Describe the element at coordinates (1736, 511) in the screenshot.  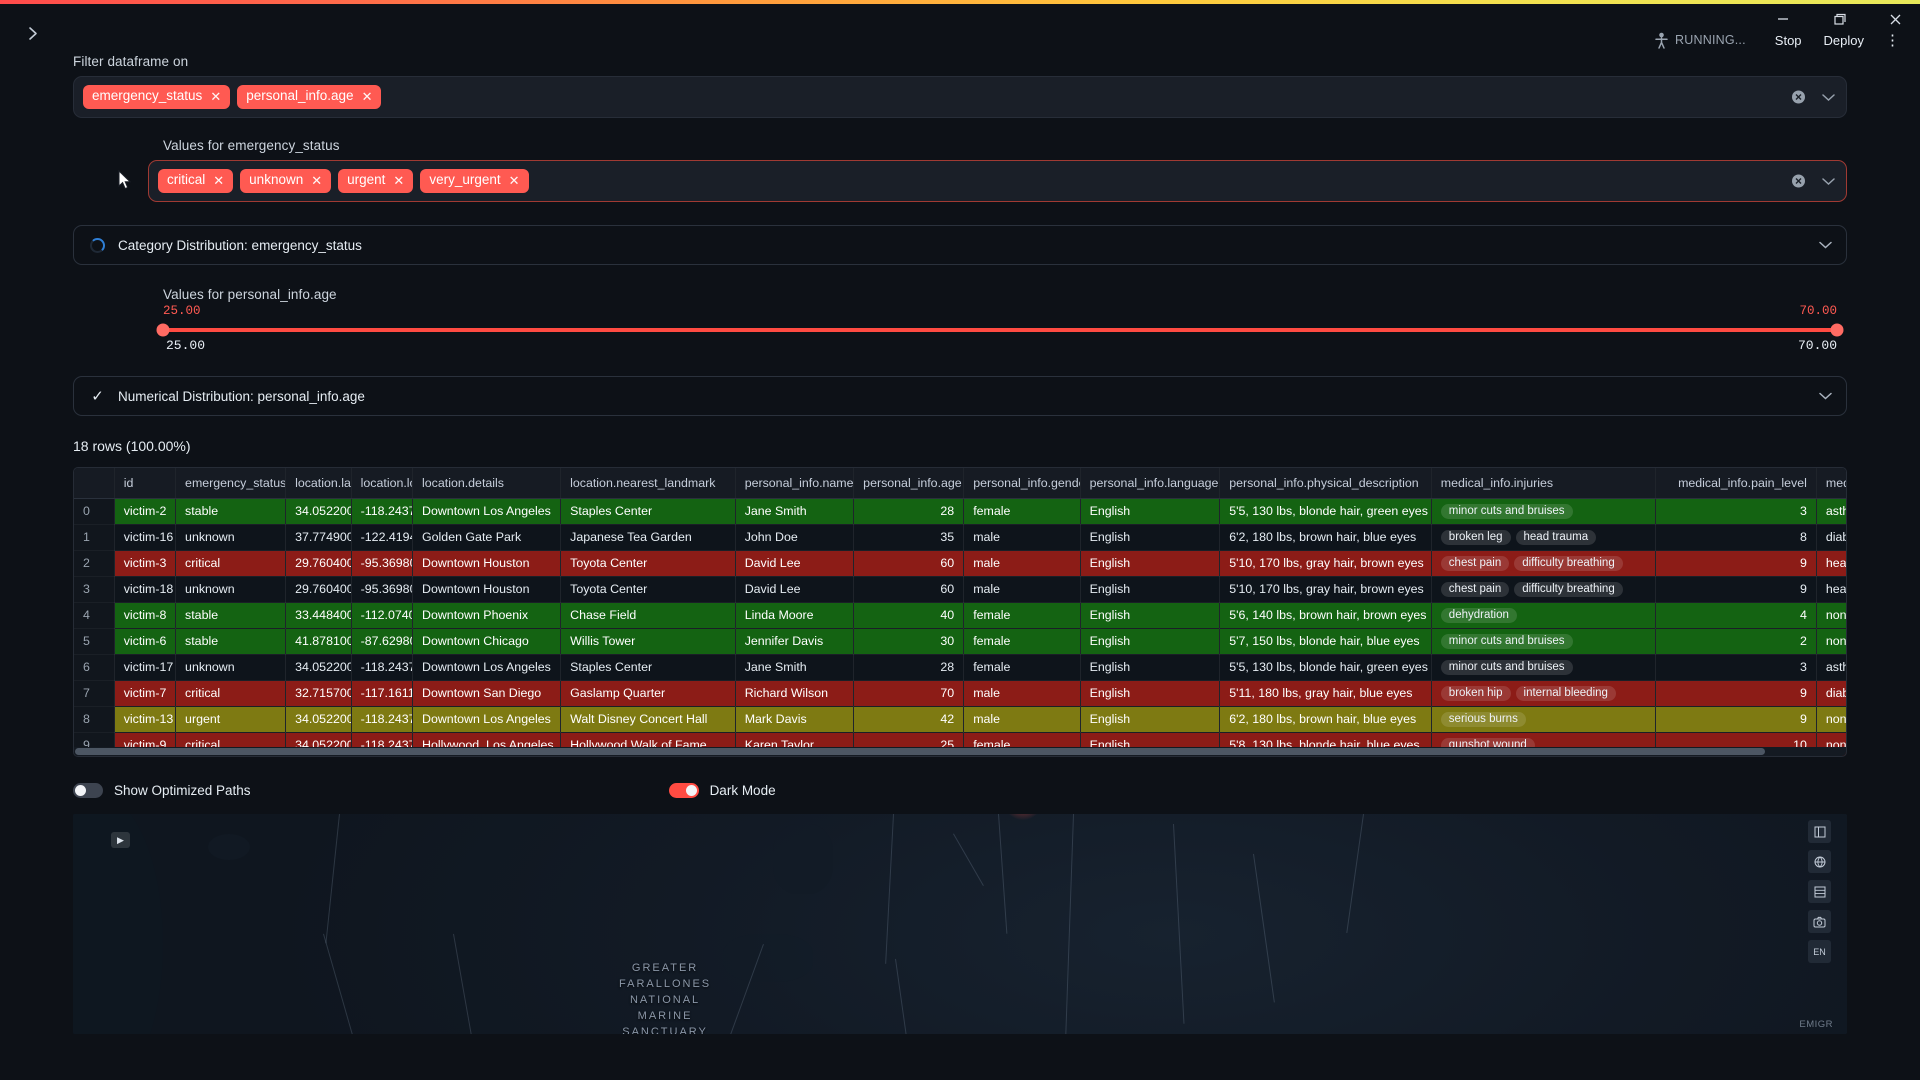
I see `cell-medical-info-pain-level: 3` at that location.